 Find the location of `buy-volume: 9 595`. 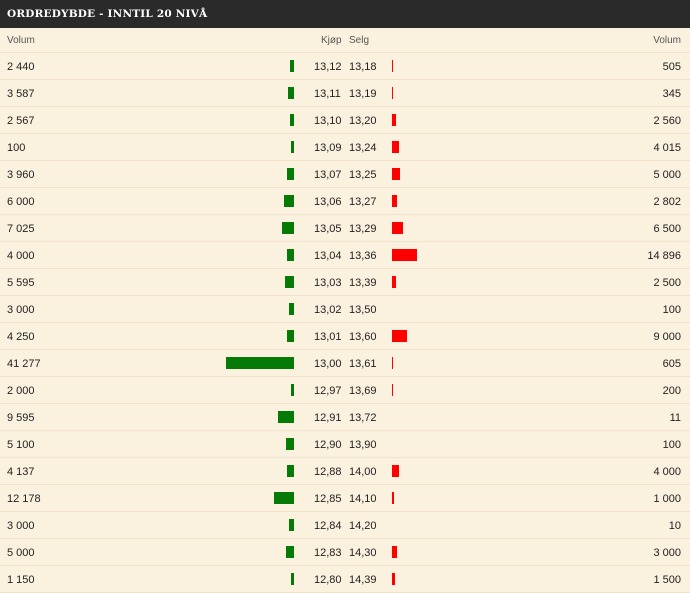

buy-volume: 9 595 is located at coordinates (21, 418).